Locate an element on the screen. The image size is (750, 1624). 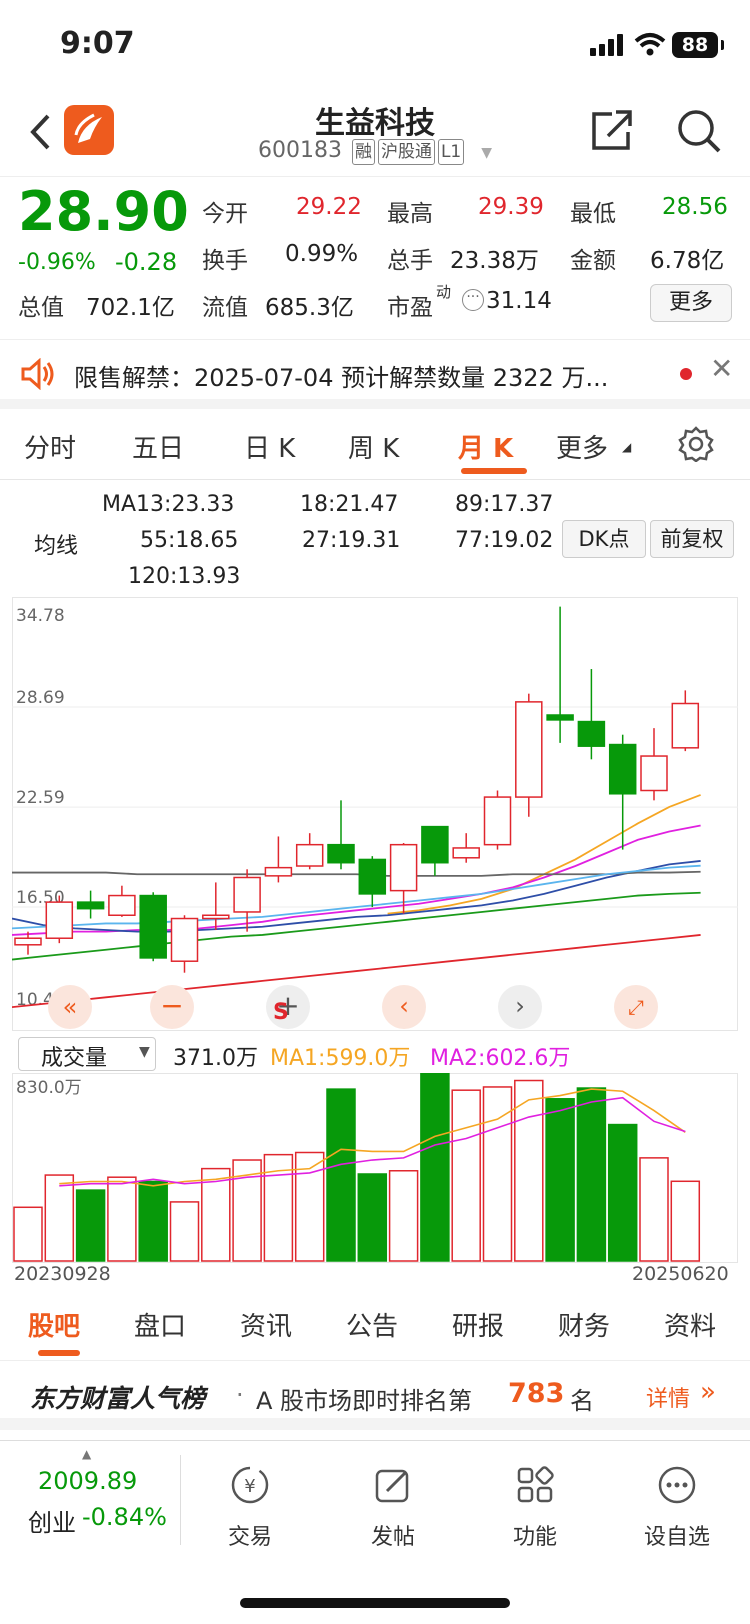
volume-max-tick: 830.0万 is located at coordinates (49, 1088).